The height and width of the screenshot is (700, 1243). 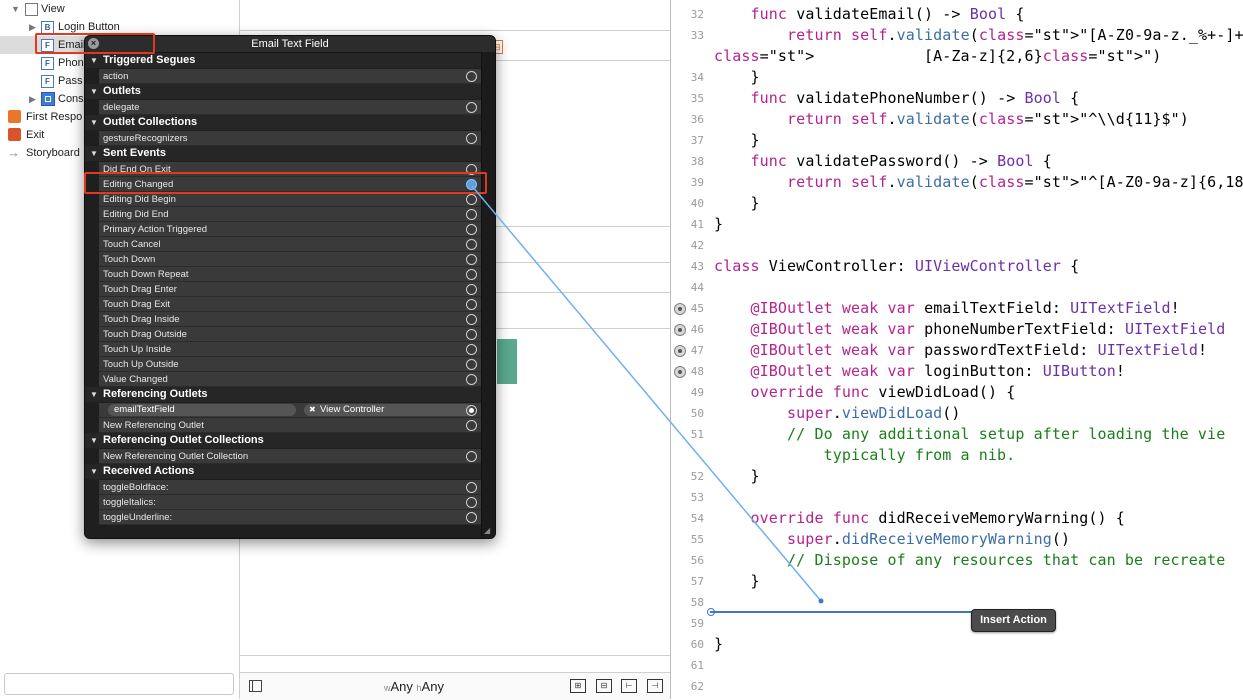 What do you see at coordinates (290, 349) in the screenshot?
I see `hud-connection-row: Touch Up Inside` at bounding box center [290, 349].